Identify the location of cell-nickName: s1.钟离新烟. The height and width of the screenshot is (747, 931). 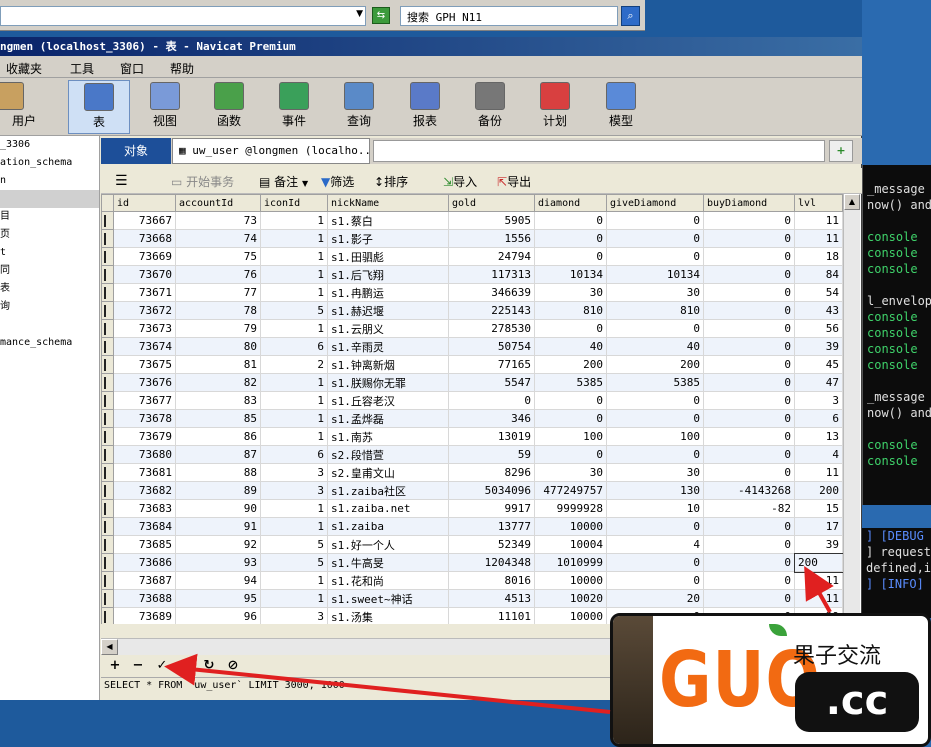
(388, 364).